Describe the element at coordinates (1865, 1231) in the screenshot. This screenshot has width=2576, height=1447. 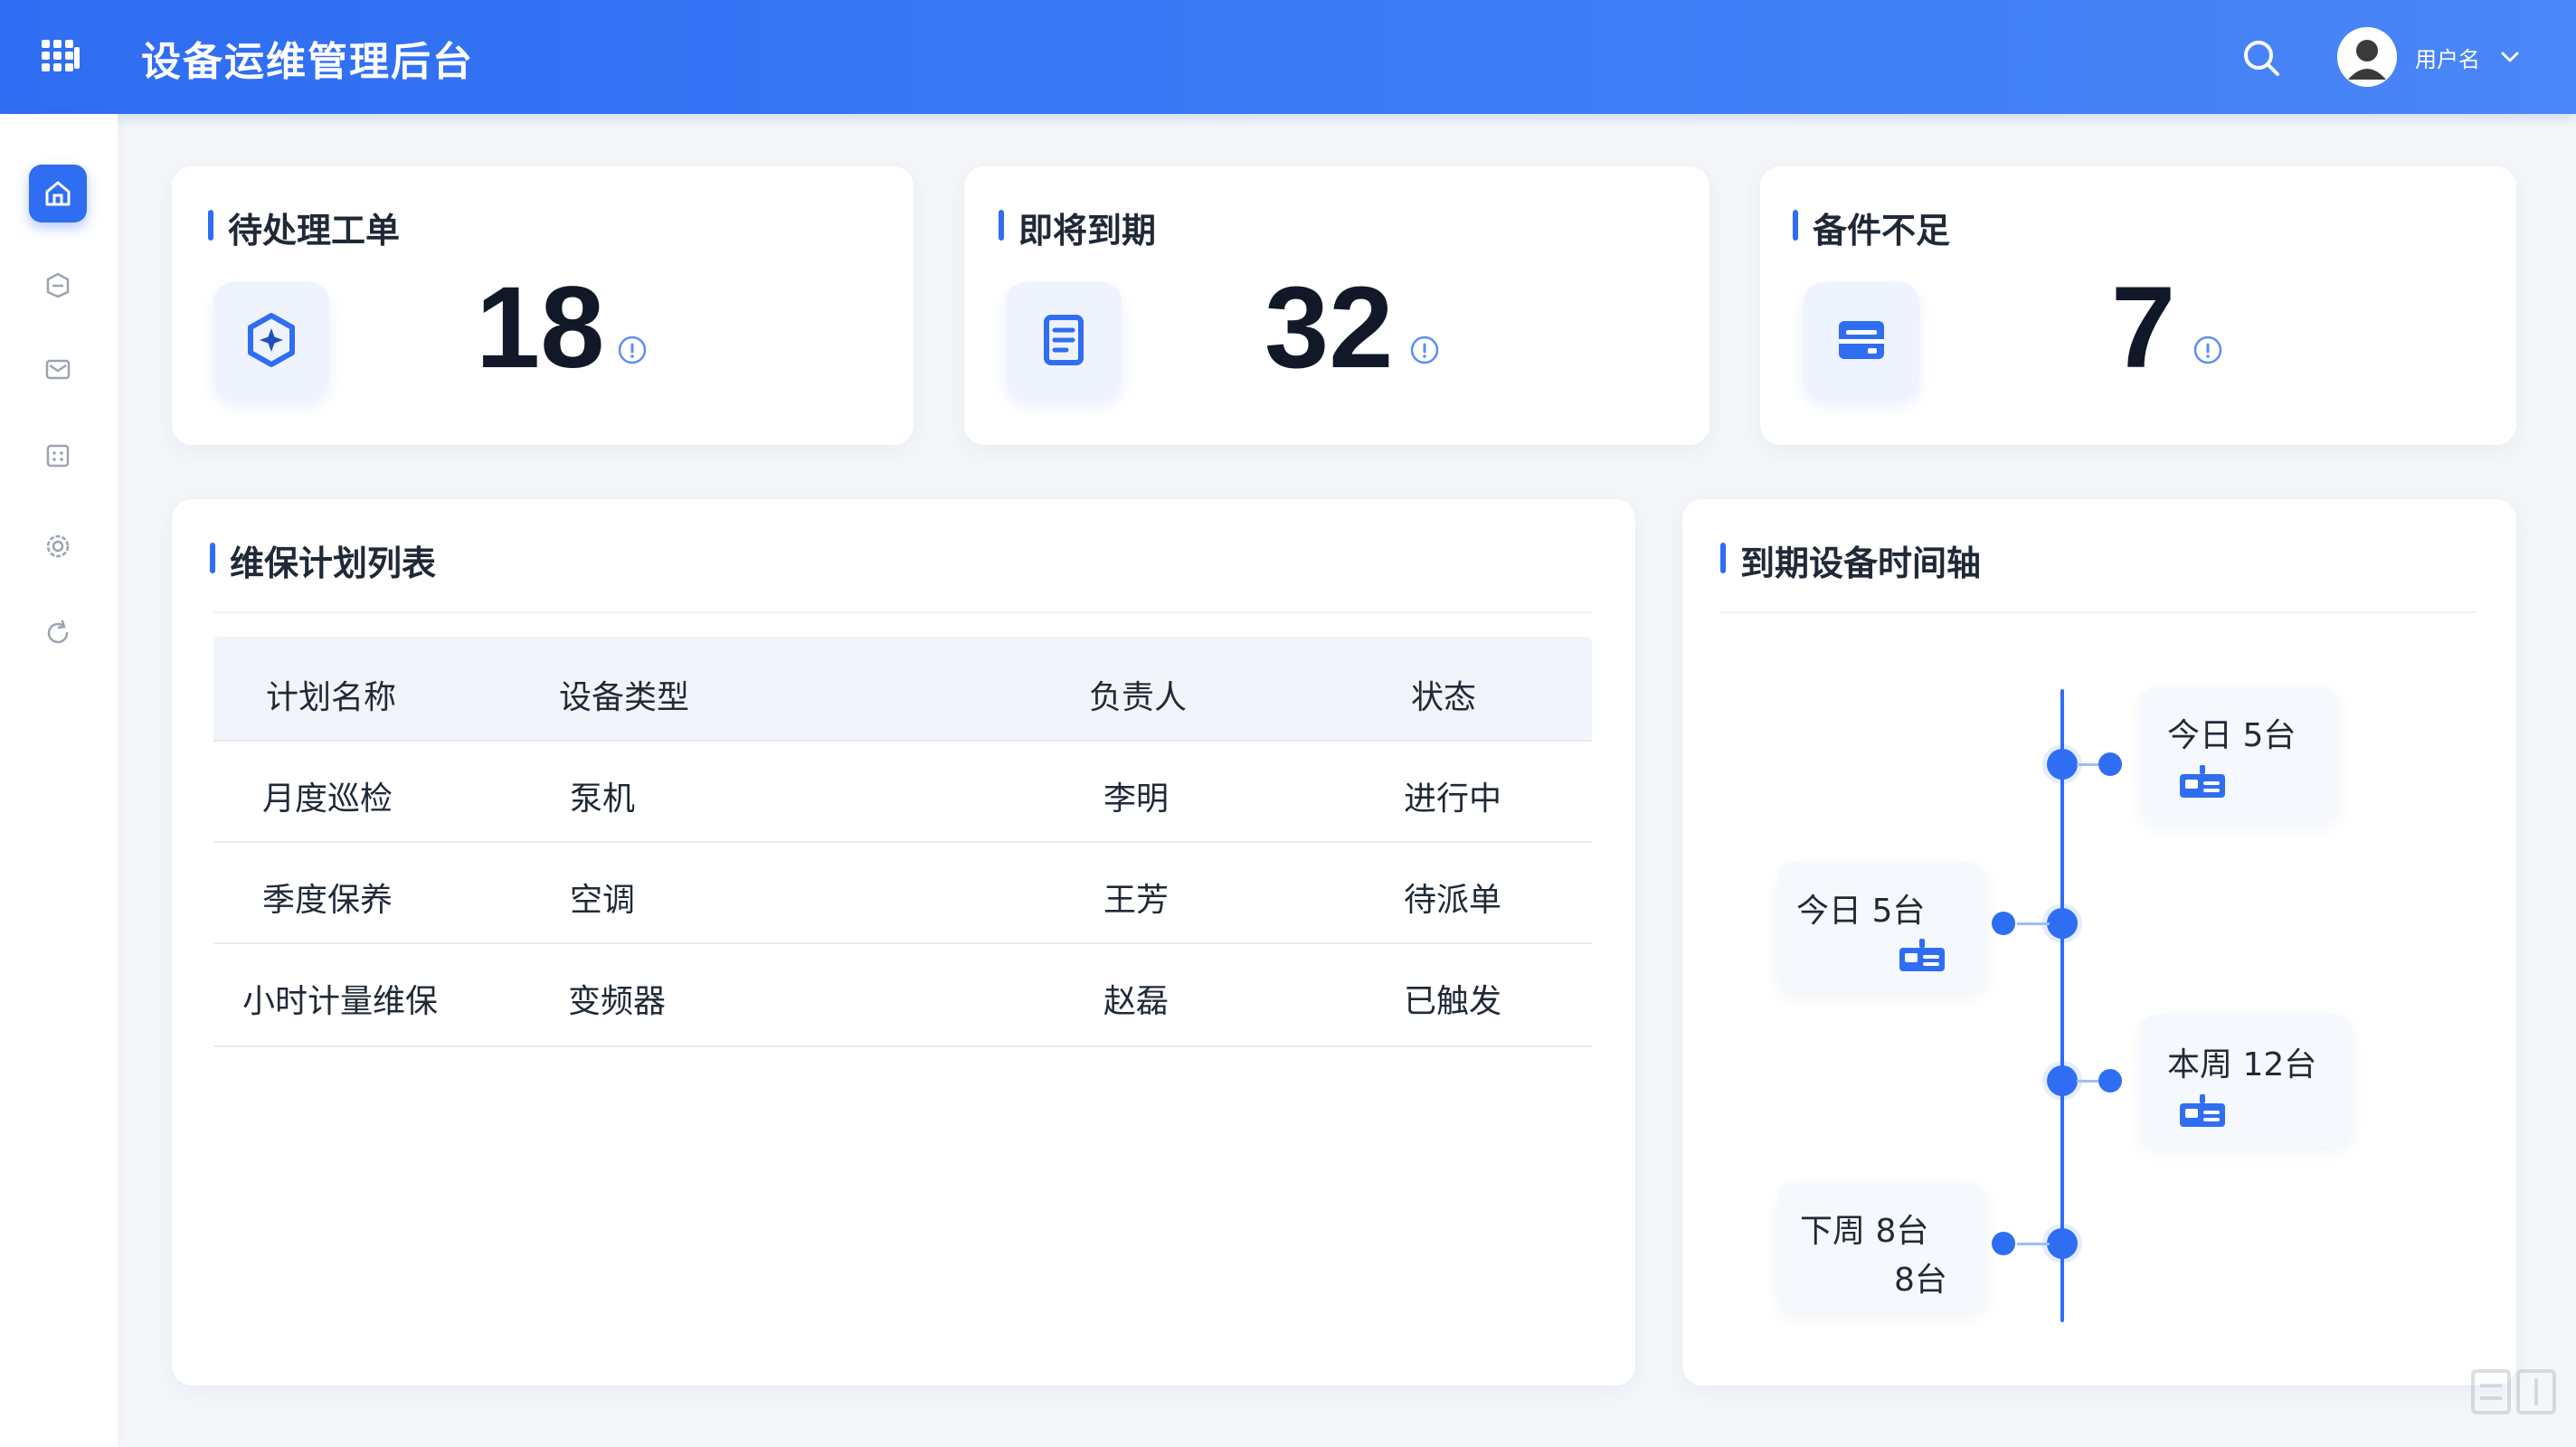
I see `timeline-entry-label: 下周 8台` at that location.